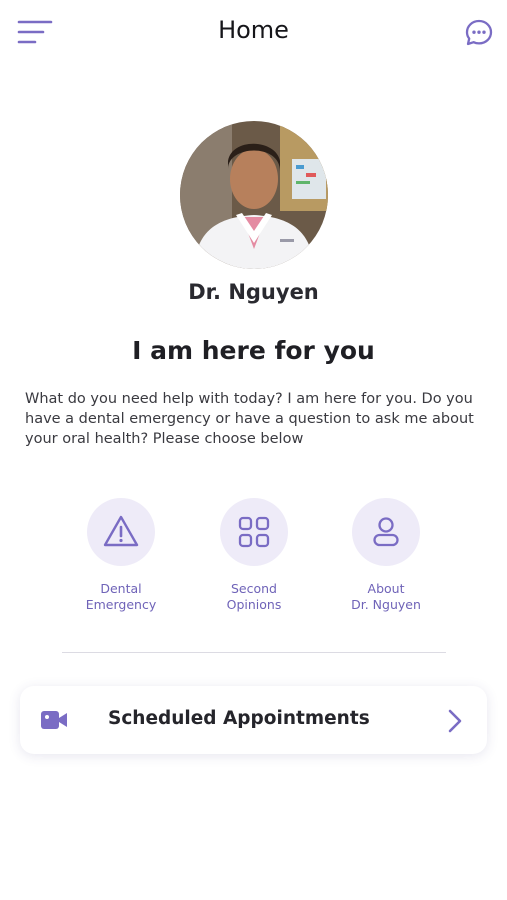  Describe the element at coordinates (386, 604) in the screenshot. I see `option-label: Dr. Nguyen` at that location.